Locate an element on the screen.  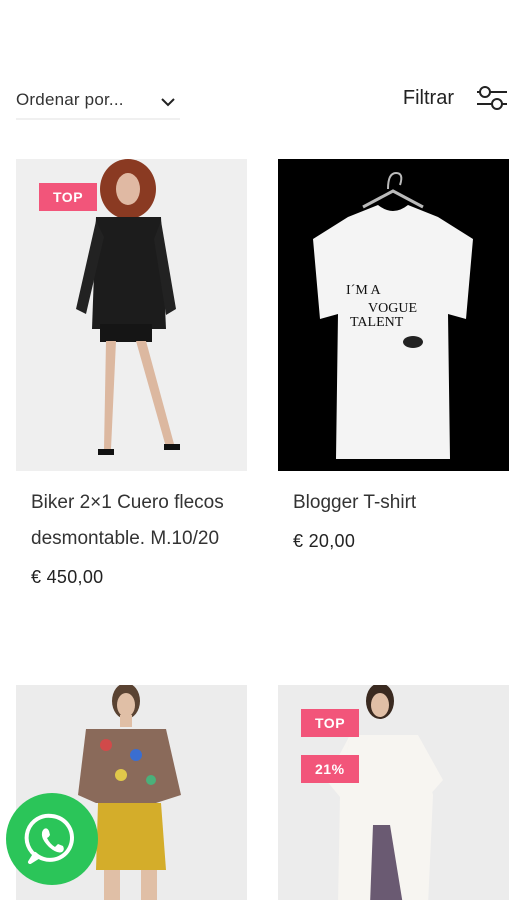
product-title: Blogger T-shirt is located at coordinates (393, 503).